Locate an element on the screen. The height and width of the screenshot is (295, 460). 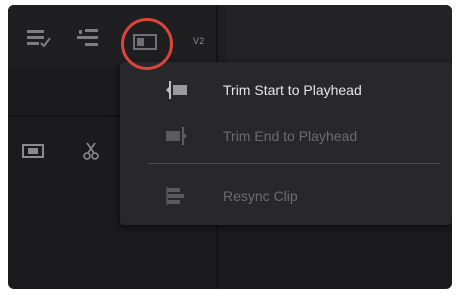
timeline-header is located at coordinates (339, 36).